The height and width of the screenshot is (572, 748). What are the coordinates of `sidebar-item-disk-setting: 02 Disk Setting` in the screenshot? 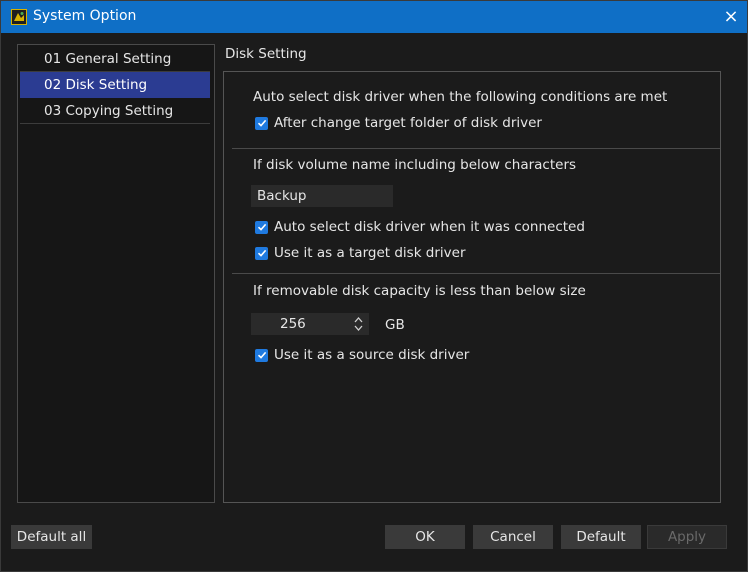 It's located at (115, 85).